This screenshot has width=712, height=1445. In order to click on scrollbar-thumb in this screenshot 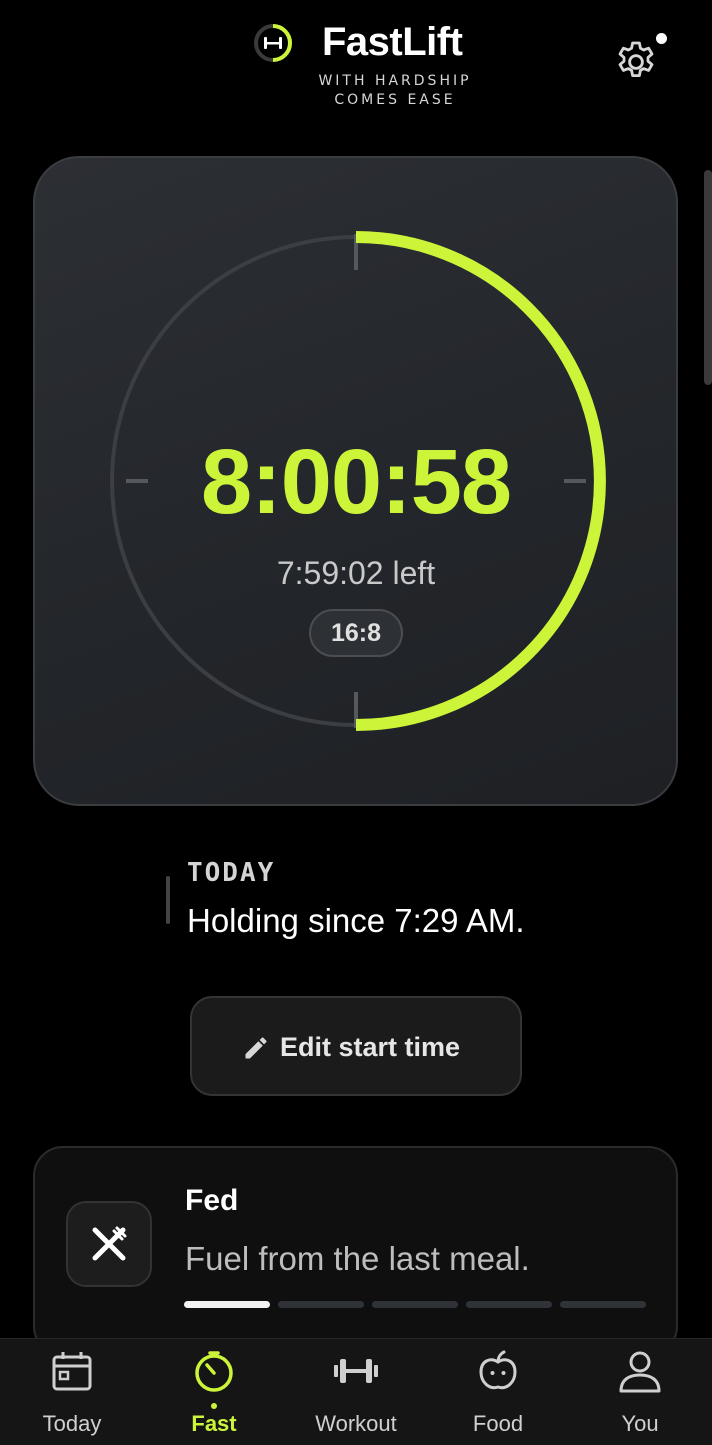, I will do `click(708, 277)`.